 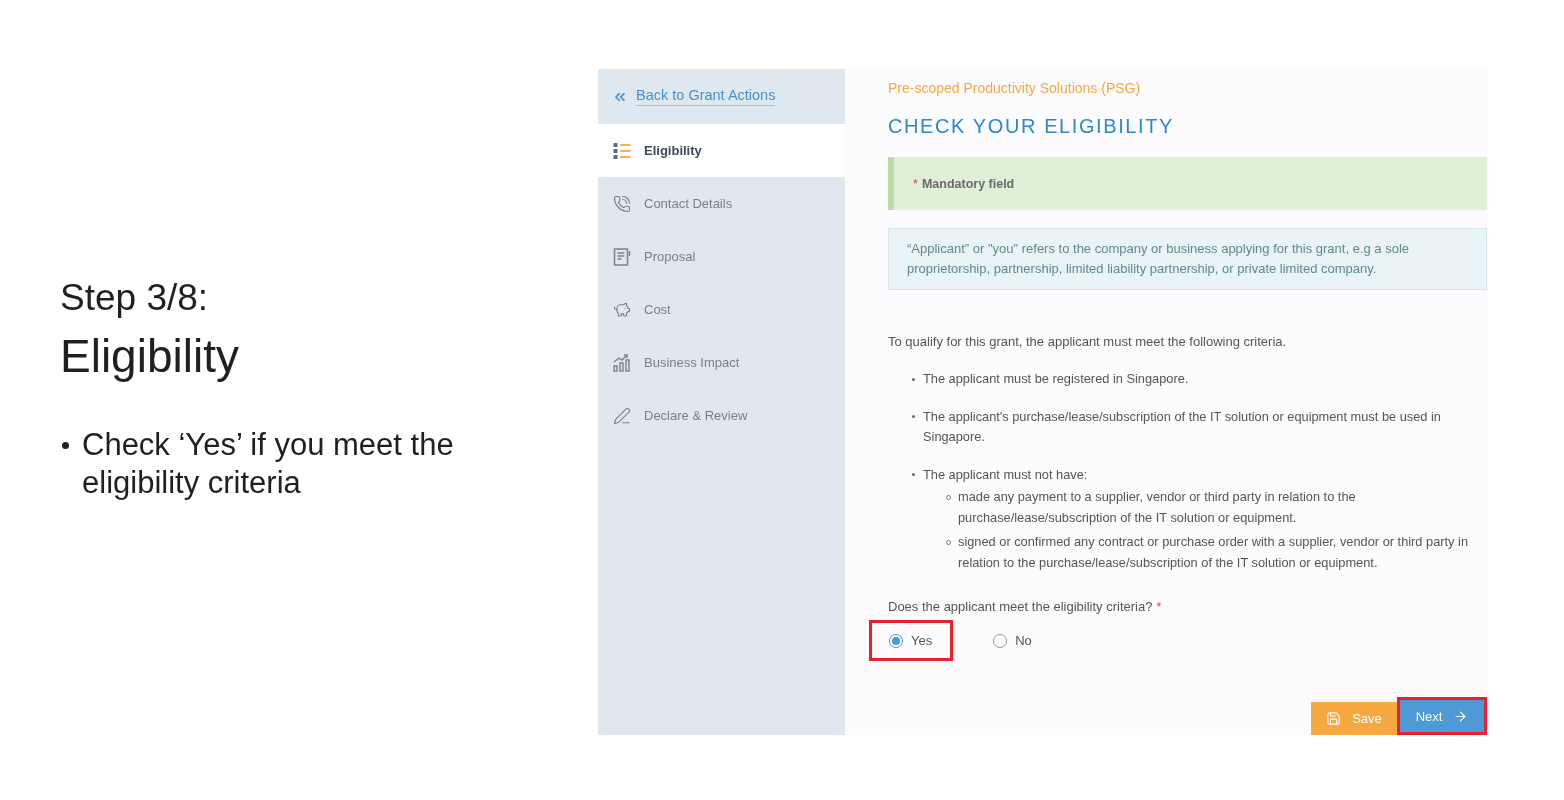 I want to click on radio-option: Yes, so click(x=911, y=640).